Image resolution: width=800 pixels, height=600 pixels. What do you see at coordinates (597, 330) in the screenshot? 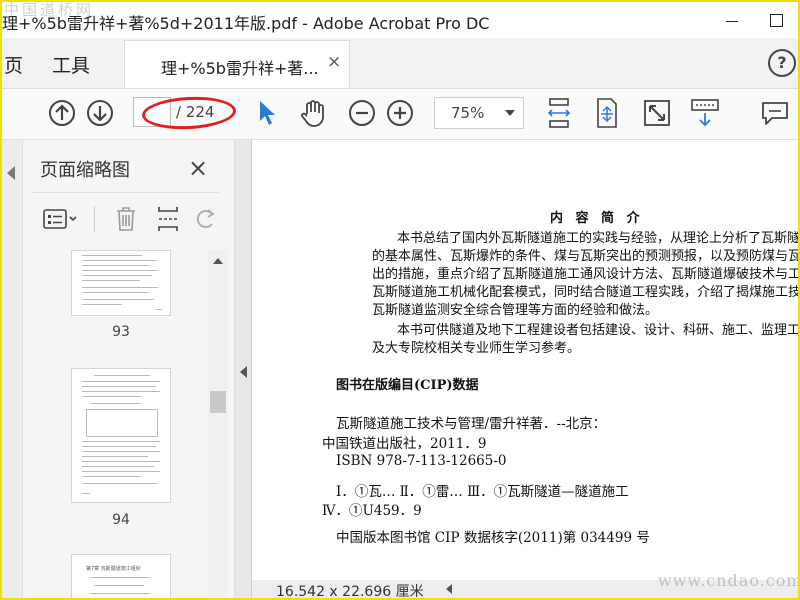
I see `doc-paragraph-line: 本书可供隧道及地下工程建设者包括建设、设计、科研、施工、监理工作者` at bounding box center [597, 330].